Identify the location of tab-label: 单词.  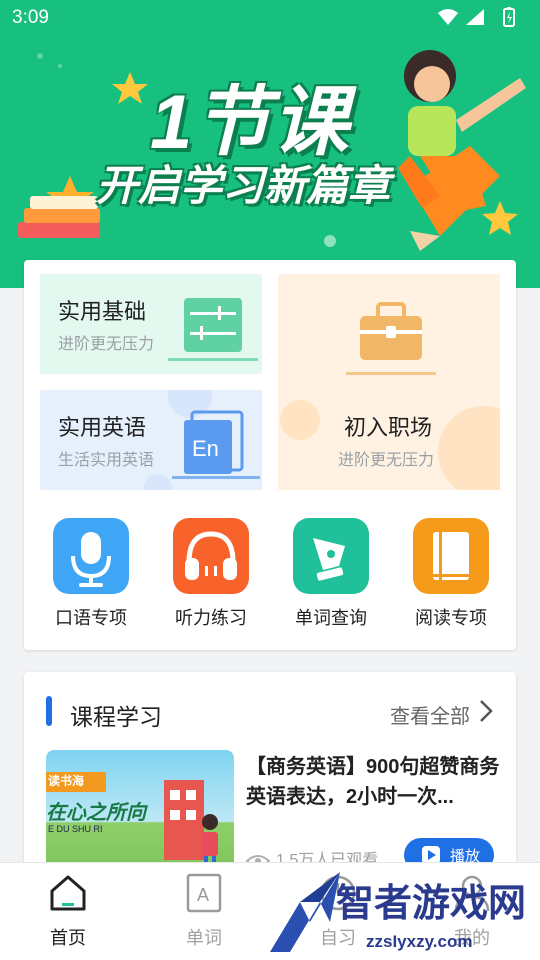
(204, 938).